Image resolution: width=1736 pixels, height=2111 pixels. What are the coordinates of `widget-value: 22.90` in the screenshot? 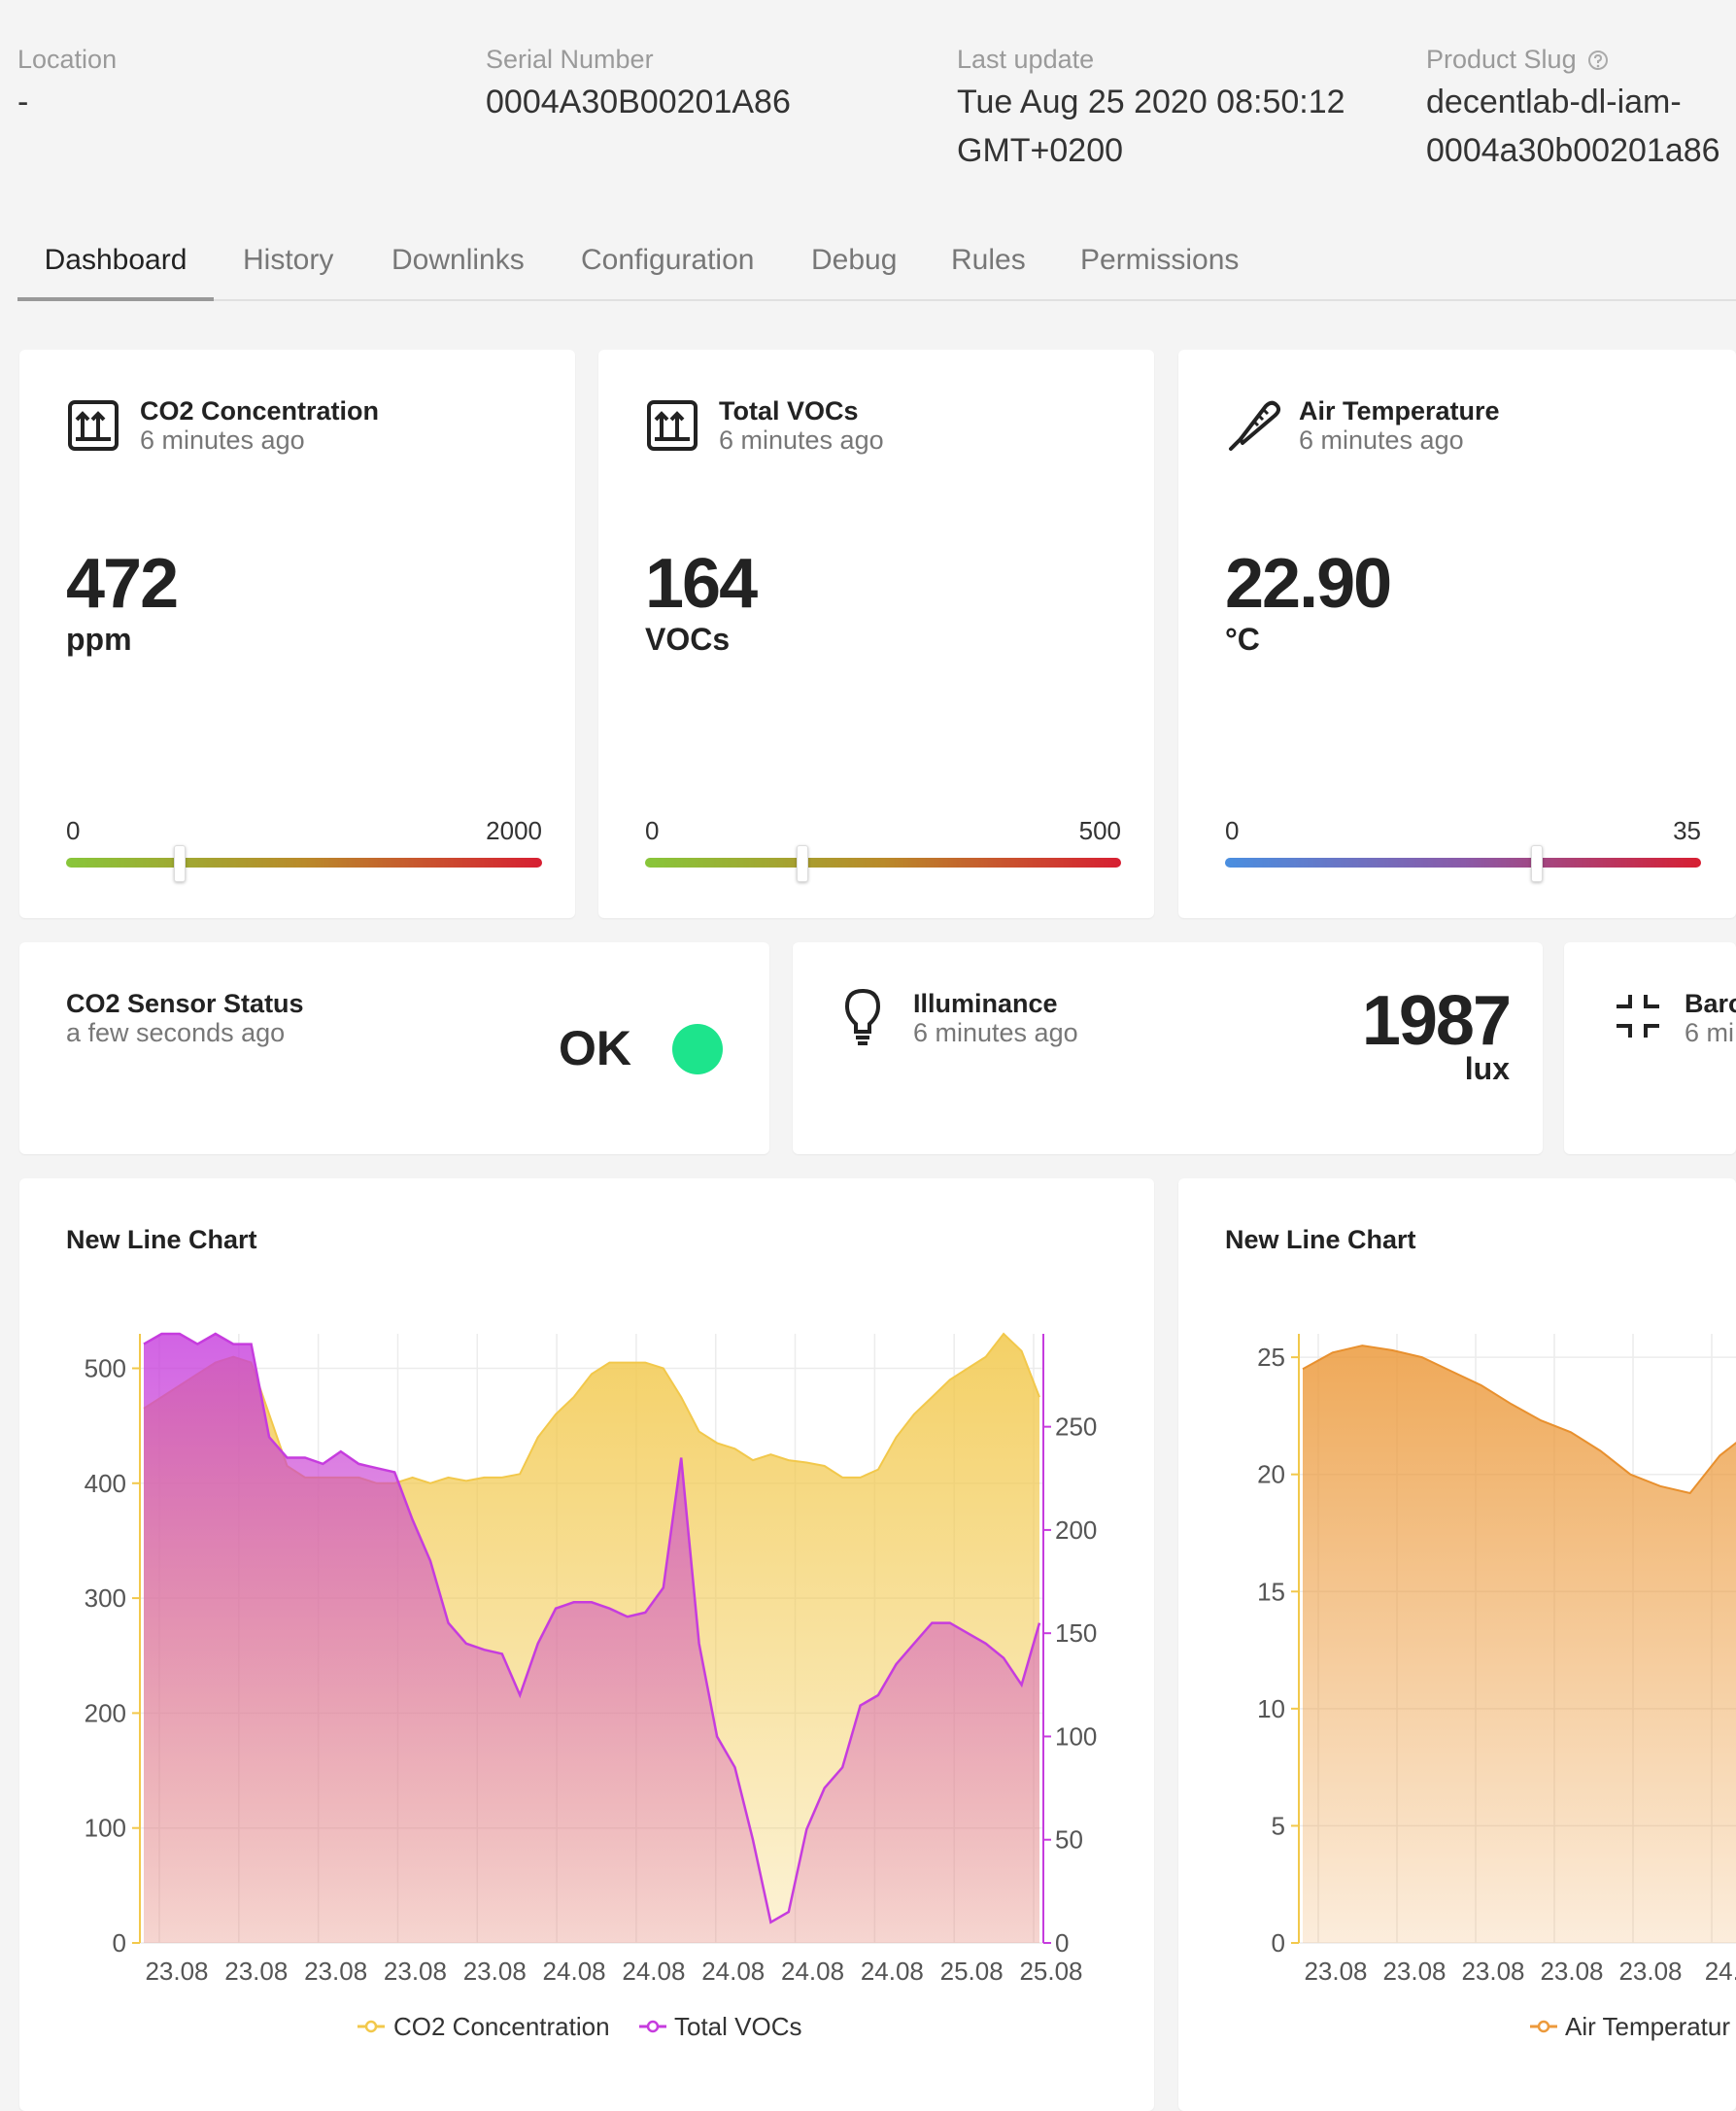 It's located at (1308, 584).